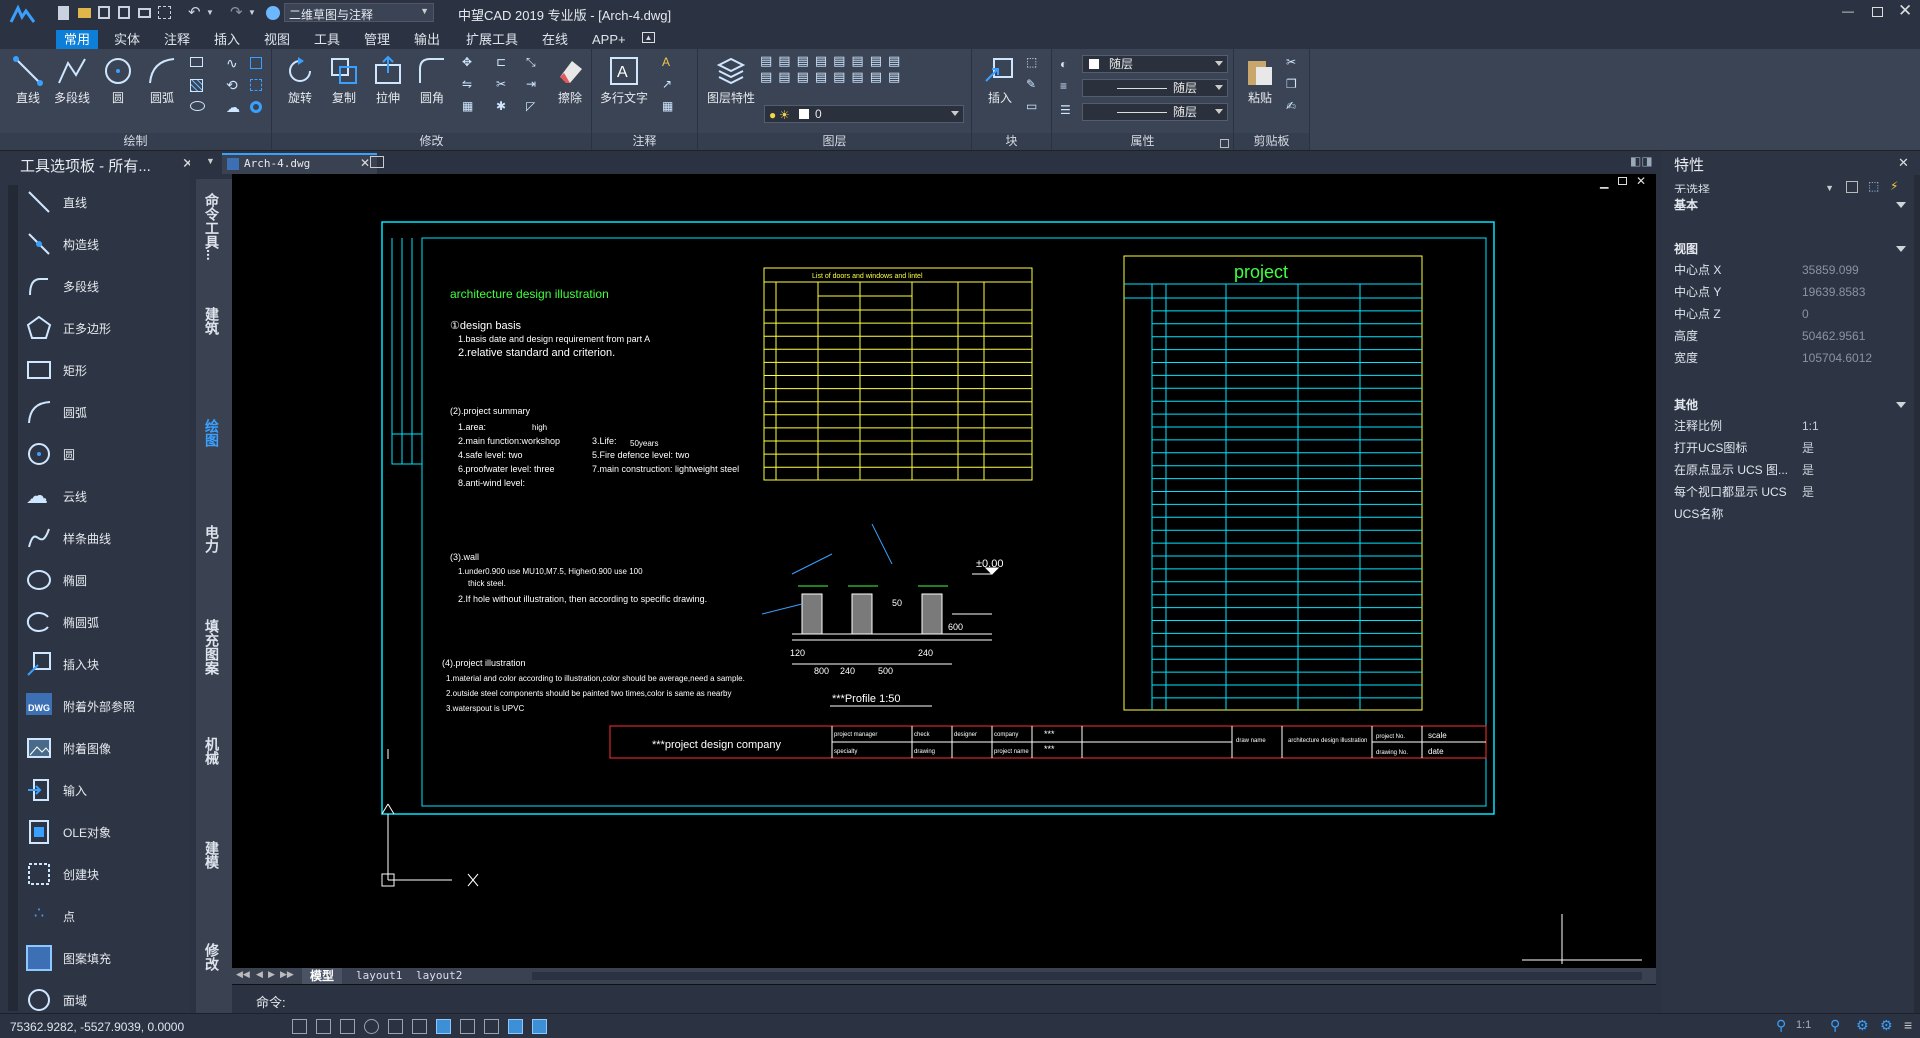 Image resolution: width=1920 pixels, height=1038 pixels. Describe the element at coordinates (388, 80) in the screenshot. I see `stretch-button: 拉伸` at that location.